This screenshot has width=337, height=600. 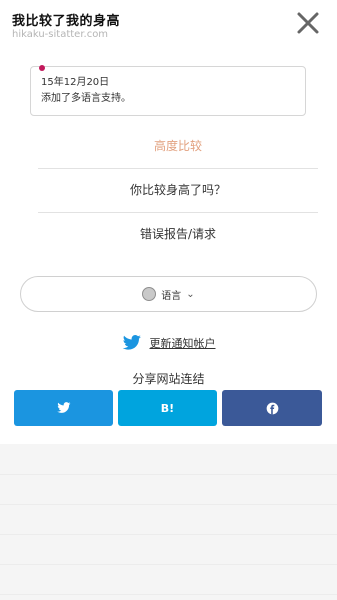 I want to click on header: 我比较了我的身高 hikaku-sitatter.com, so click(x=168, y=24).